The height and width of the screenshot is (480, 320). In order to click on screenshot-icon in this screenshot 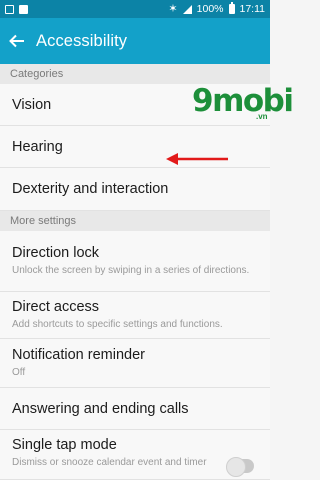, I will do `click(23, 9)`.